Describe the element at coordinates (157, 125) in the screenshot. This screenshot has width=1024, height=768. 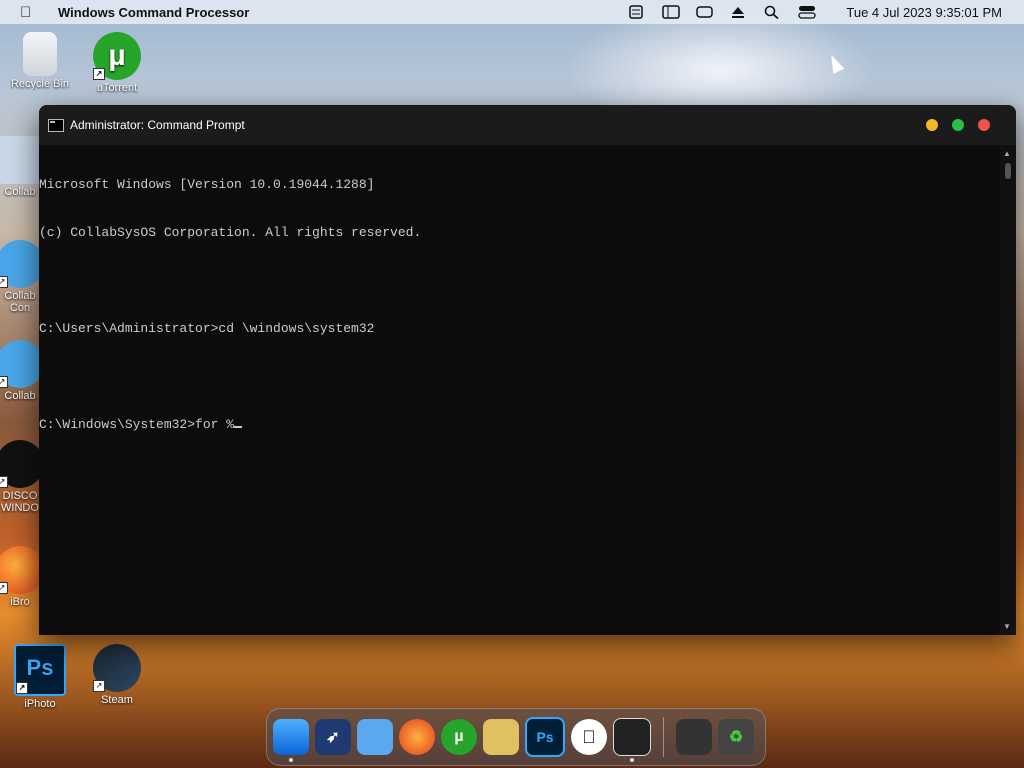
I see `window-title: Administrator: Command Prompt` at that location.